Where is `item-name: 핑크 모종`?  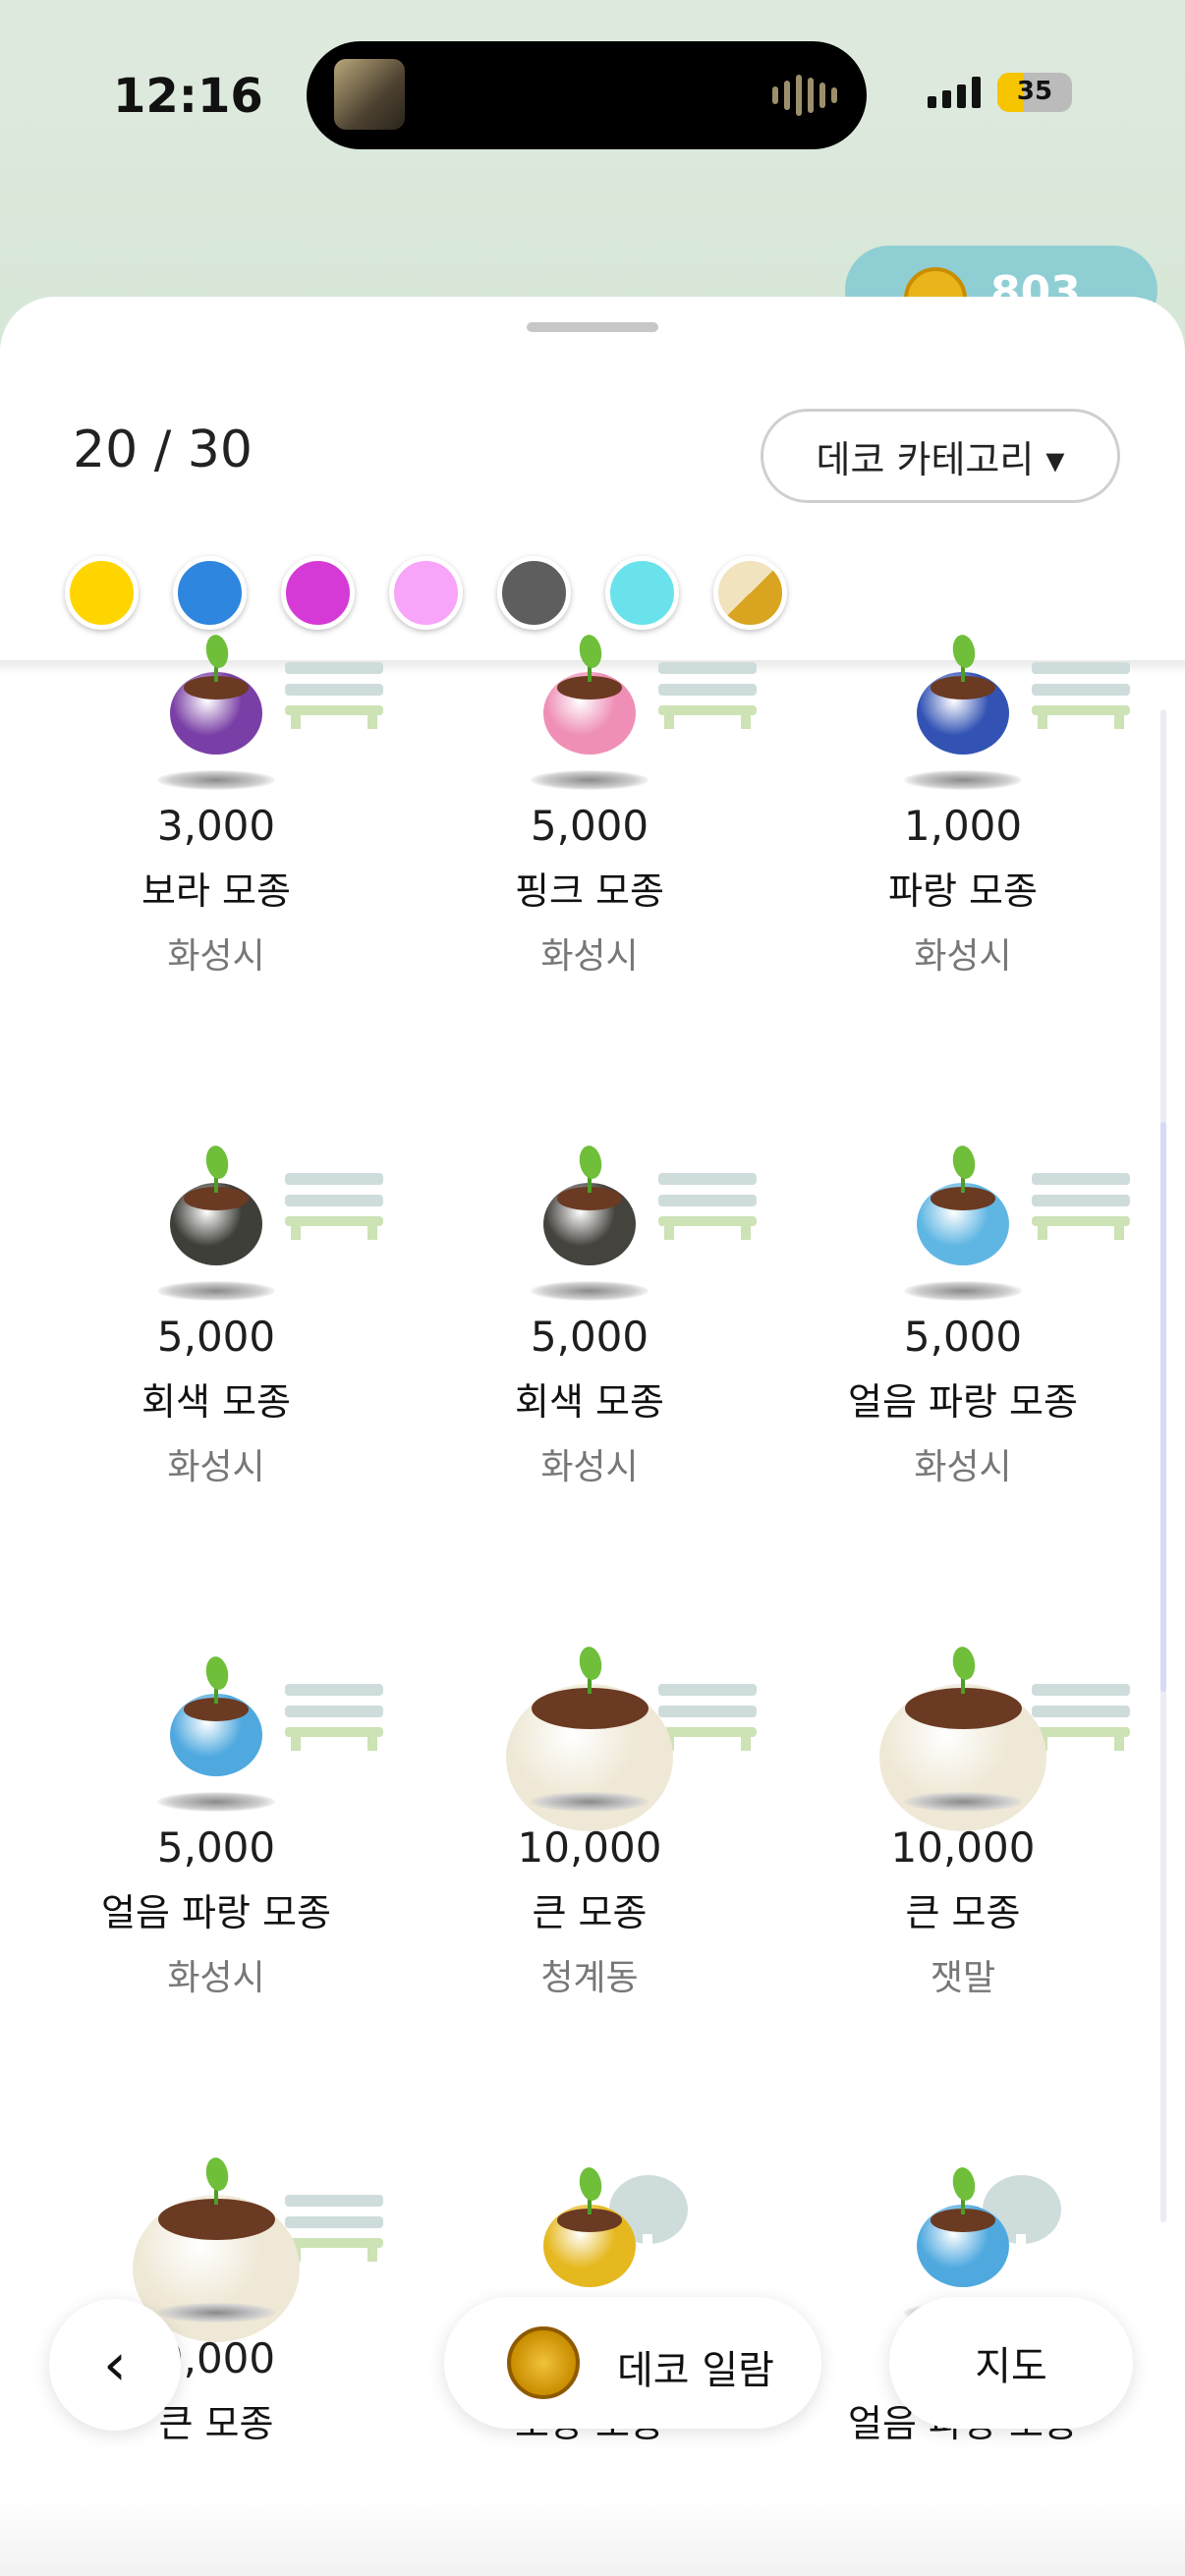 item-name: 핑크 모종 is located at coordinates (590, 891).